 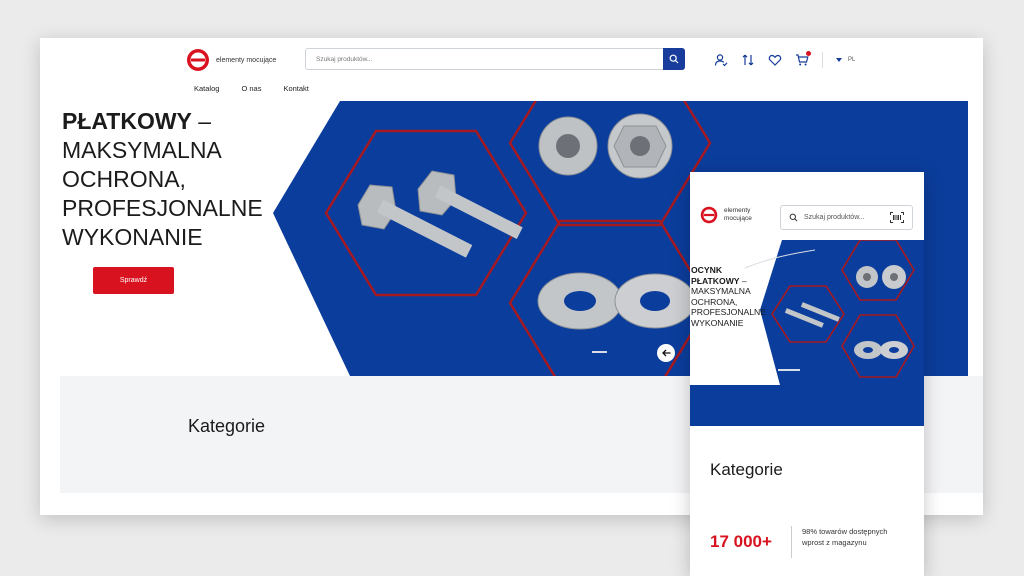 I want to click on hero-title-line: PROFESJONALNE, so click(x=162, y=208).